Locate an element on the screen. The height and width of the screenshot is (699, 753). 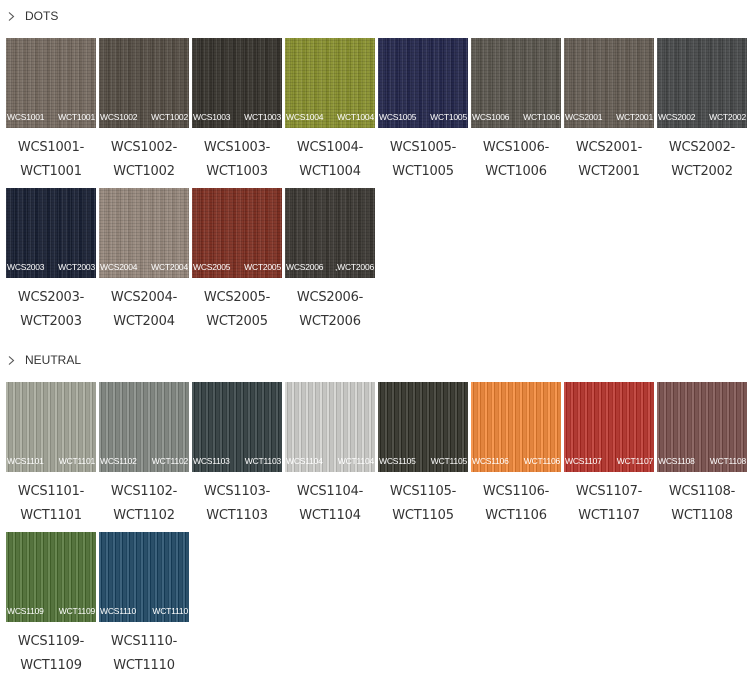
swatch-item: WCS1103 WCT1103 WCS1103- WCT1103 is located at coordinates (237, 455).